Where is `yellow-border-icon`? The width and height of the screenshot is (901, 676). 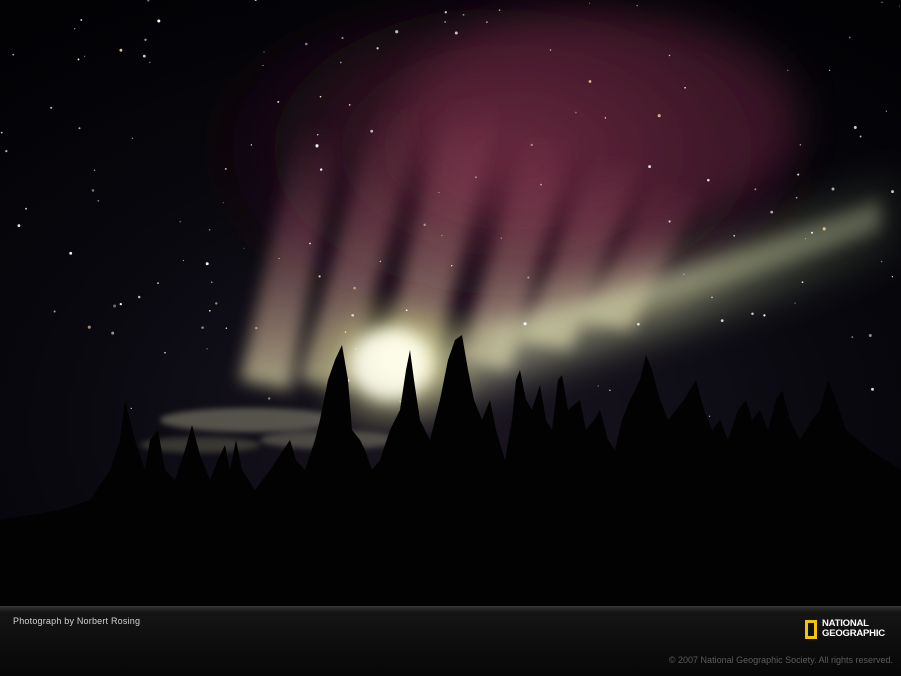
yellow-border-icon is located at coordinates (811, 629).